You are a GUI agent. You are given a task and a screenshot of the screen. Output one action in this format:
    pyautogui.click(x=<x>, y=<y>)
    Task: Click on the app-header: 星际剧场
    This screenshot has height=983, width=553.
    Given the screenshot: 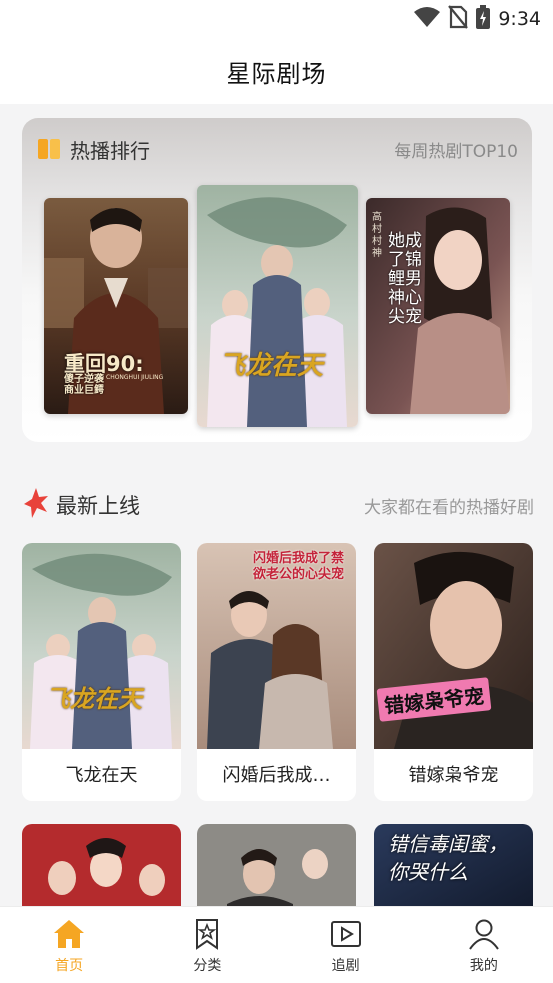 What is the action you would take?
    pyautogui.click(x=276, y=71)
    